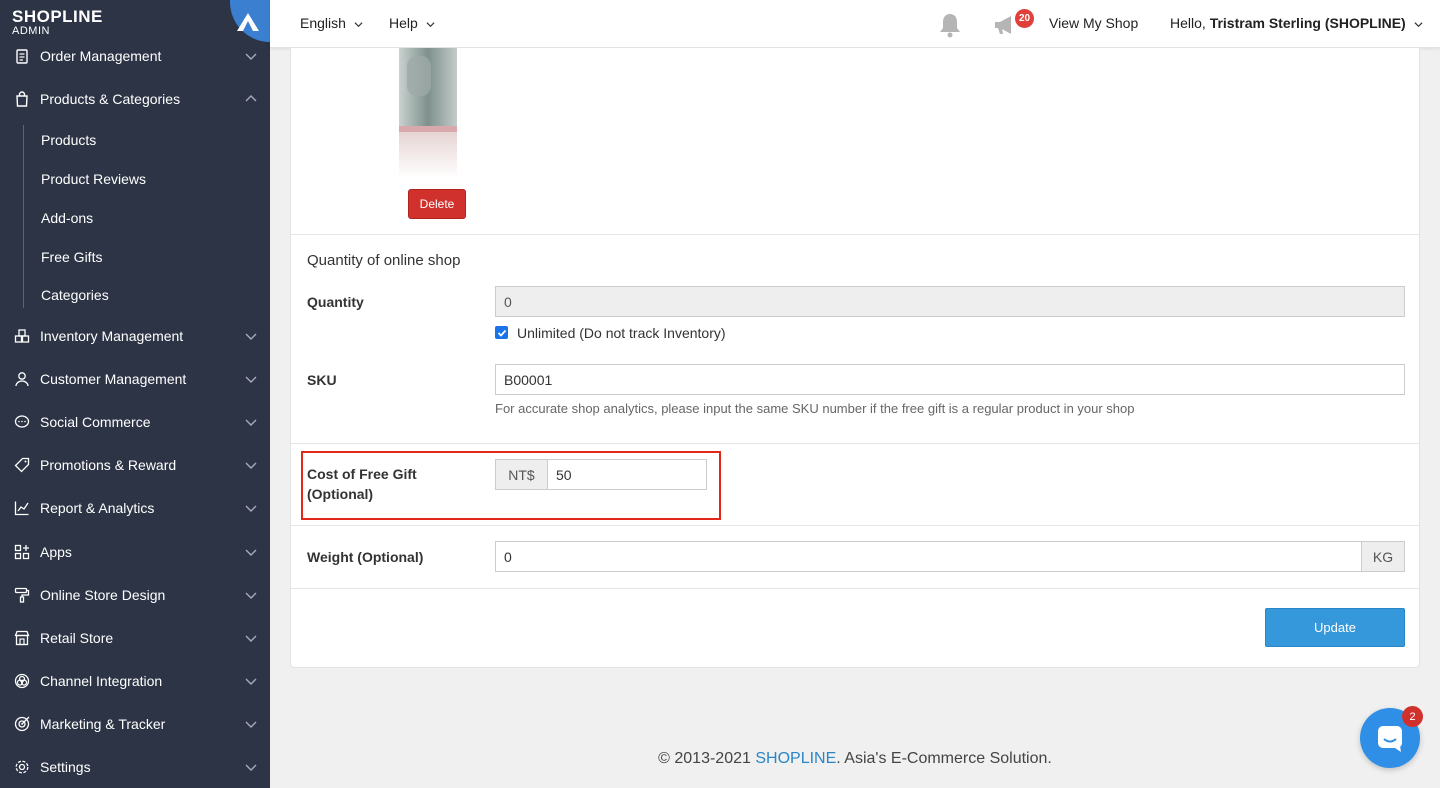 This screenshot has width=1440, height=788. I want to click on language-label: English, so click(323, 23).